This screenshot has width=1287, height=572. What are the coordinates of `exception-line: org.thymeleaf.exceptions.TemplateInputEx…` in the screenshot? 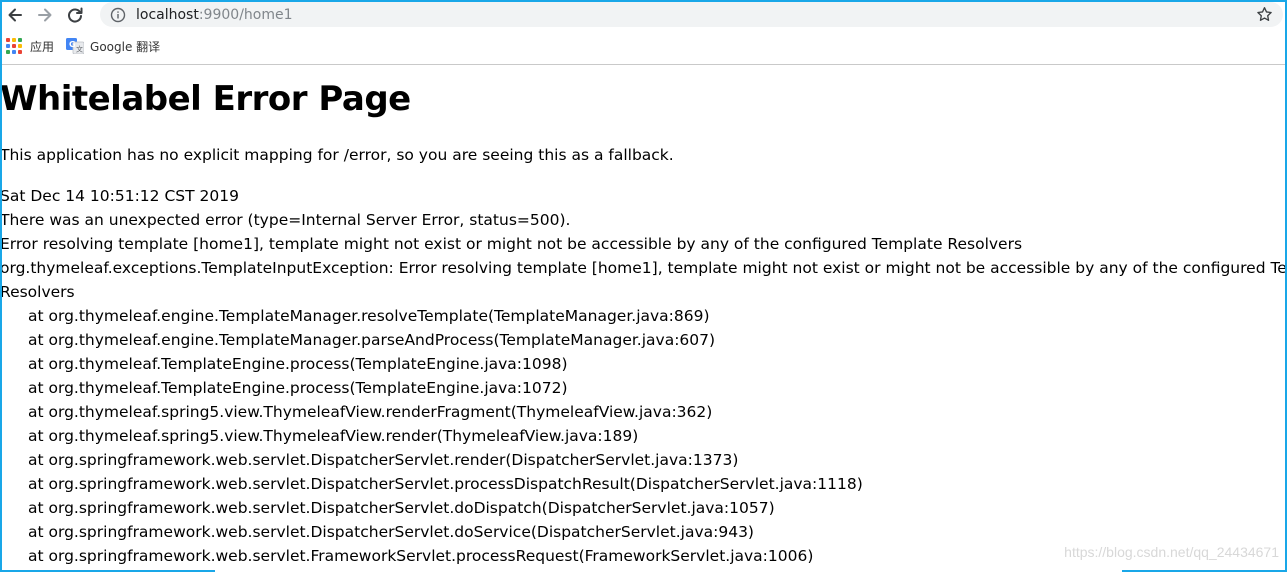 It's located at (643, 268).